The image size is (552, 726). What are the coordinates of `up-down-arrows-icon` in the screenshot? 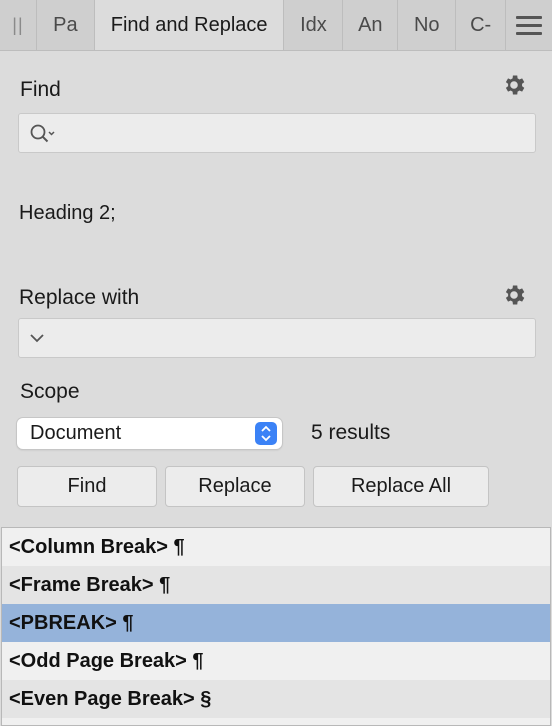 It's located at (266, 433).